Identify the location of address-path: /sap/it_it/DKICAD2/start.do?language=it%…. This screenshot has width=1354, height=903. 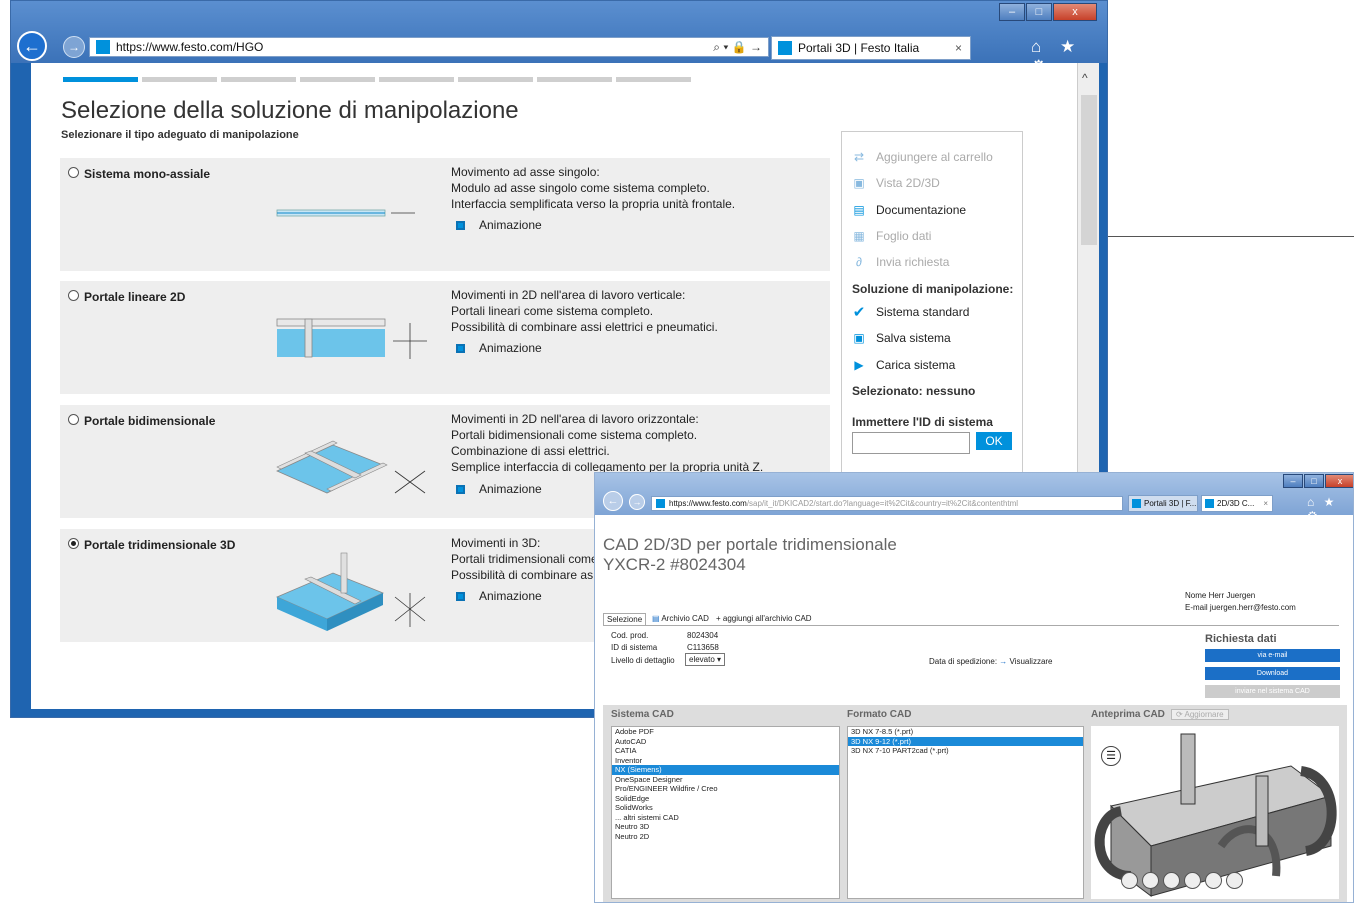
(882, 503).